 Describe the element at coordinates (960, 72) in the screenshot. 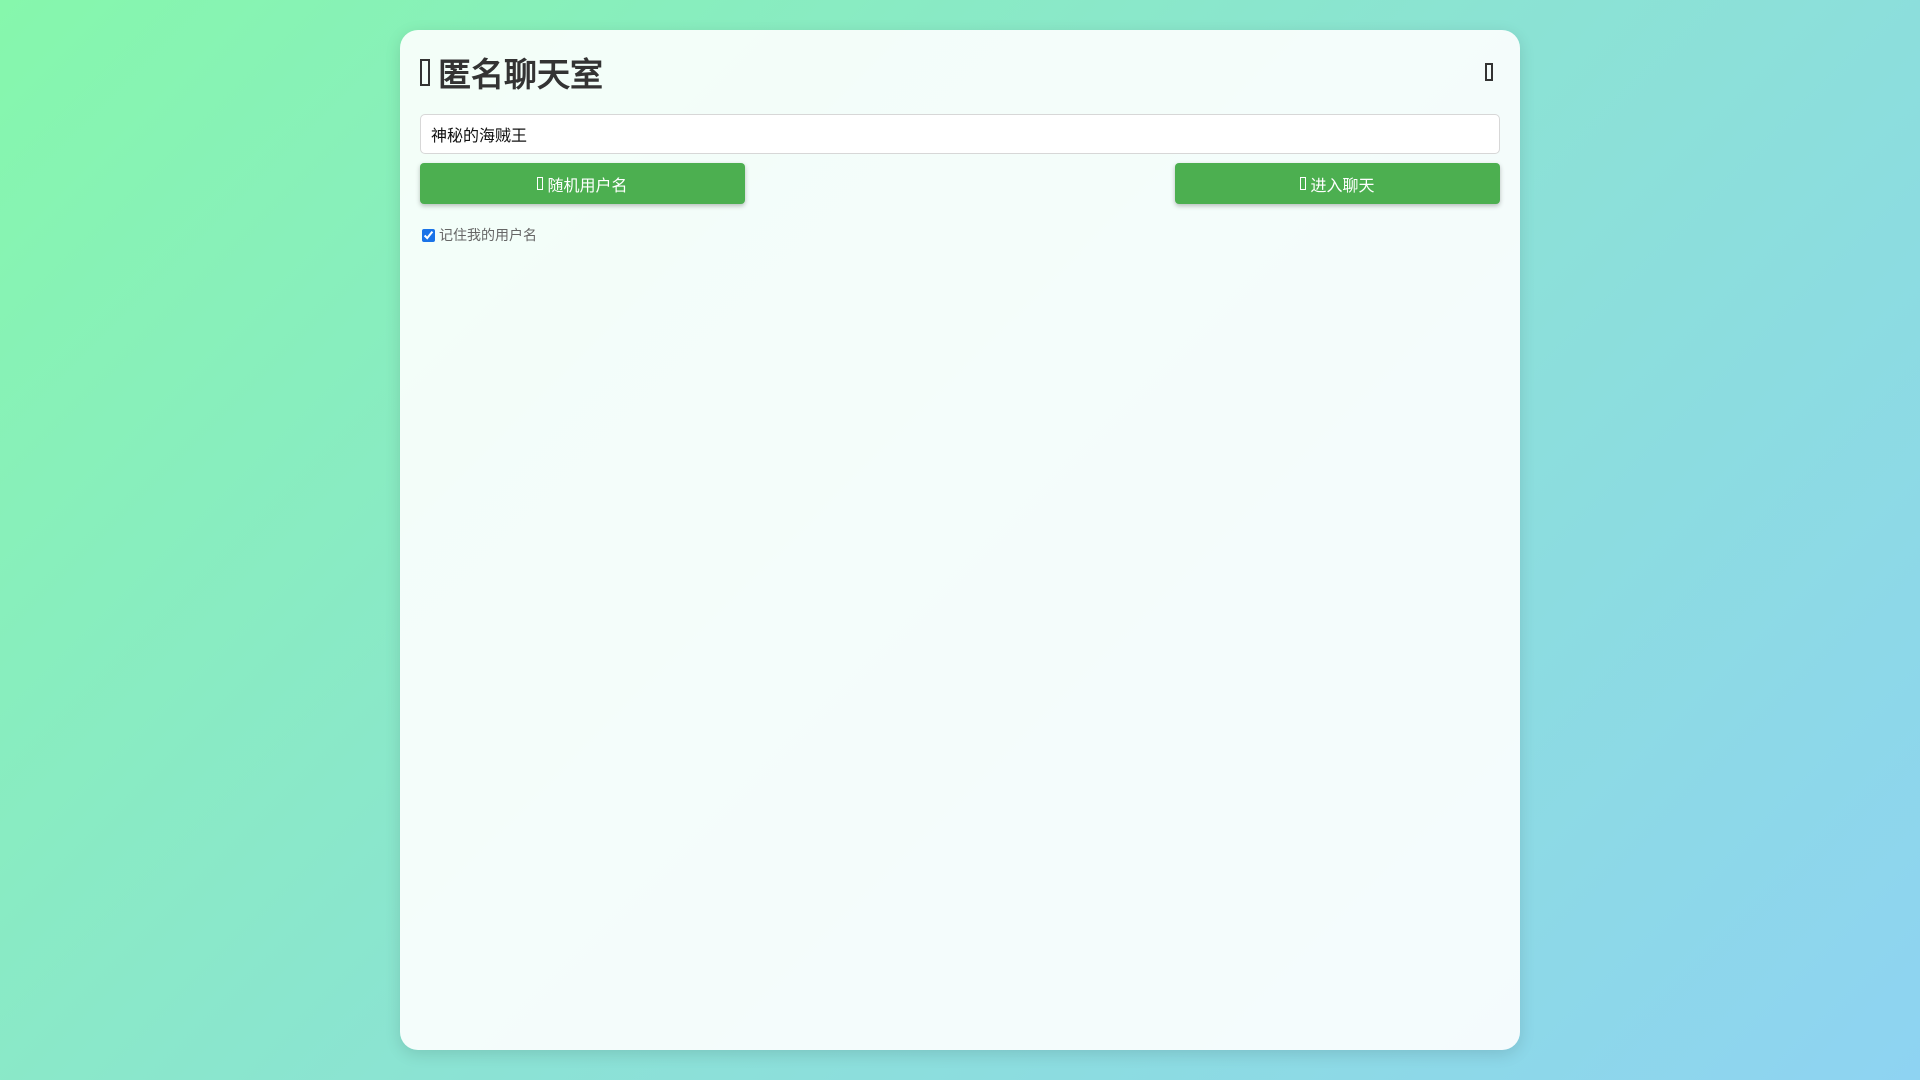

I see `header: 匿名聊天室` at that location.